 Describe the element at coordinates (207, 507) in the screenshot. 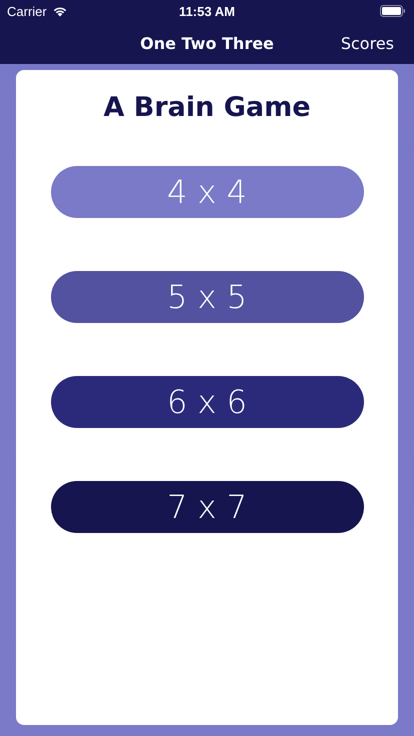

I see `grid-size-button: 7 x 7` at that location.